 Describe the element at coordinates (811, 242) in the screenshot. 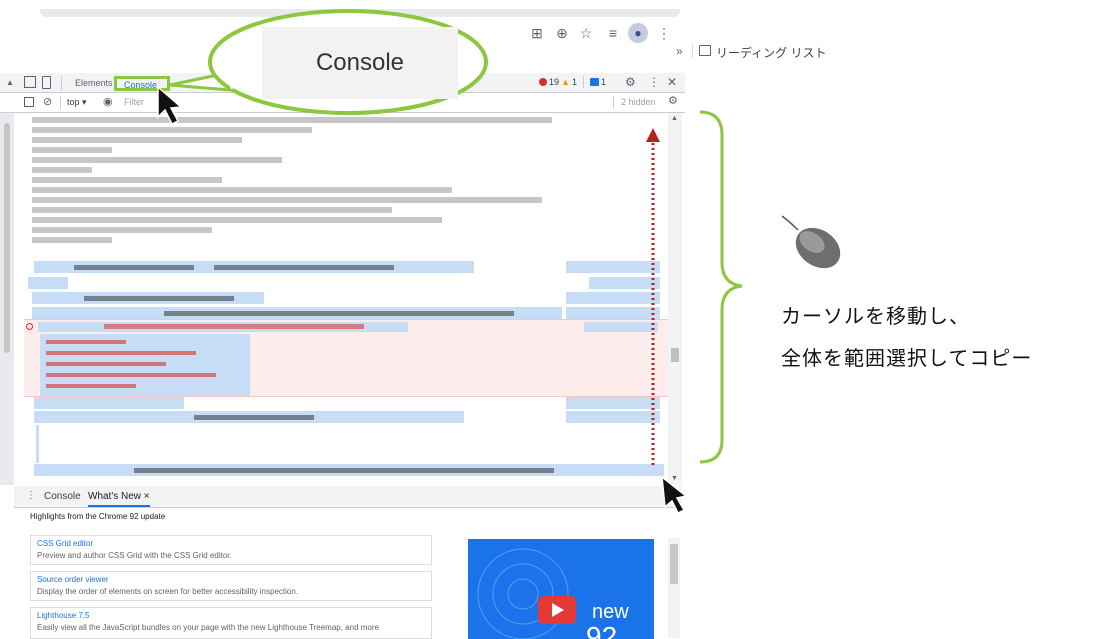

I see `mouse-icon` at that location.